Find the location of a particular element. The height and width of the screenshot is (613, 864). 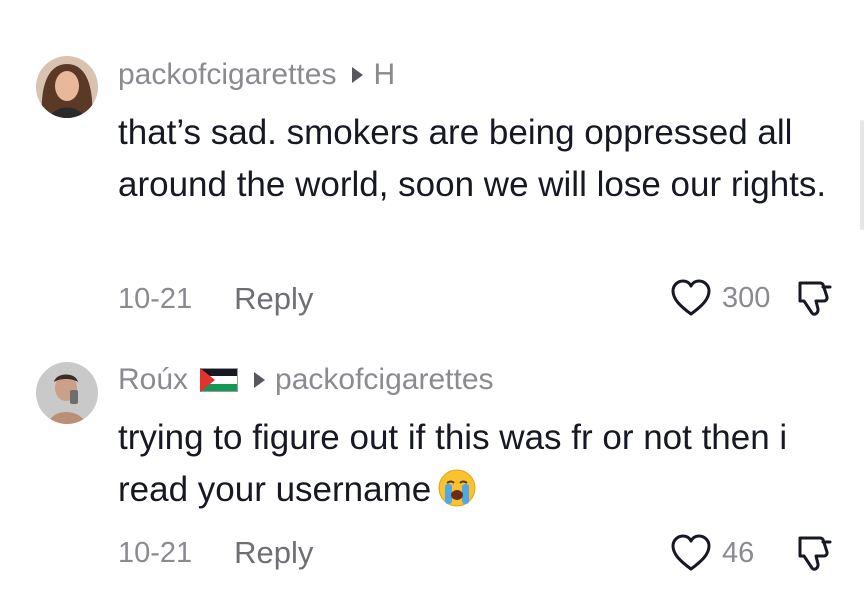

comment-header: packofcigarettes H is located at coordinates (256, 75).